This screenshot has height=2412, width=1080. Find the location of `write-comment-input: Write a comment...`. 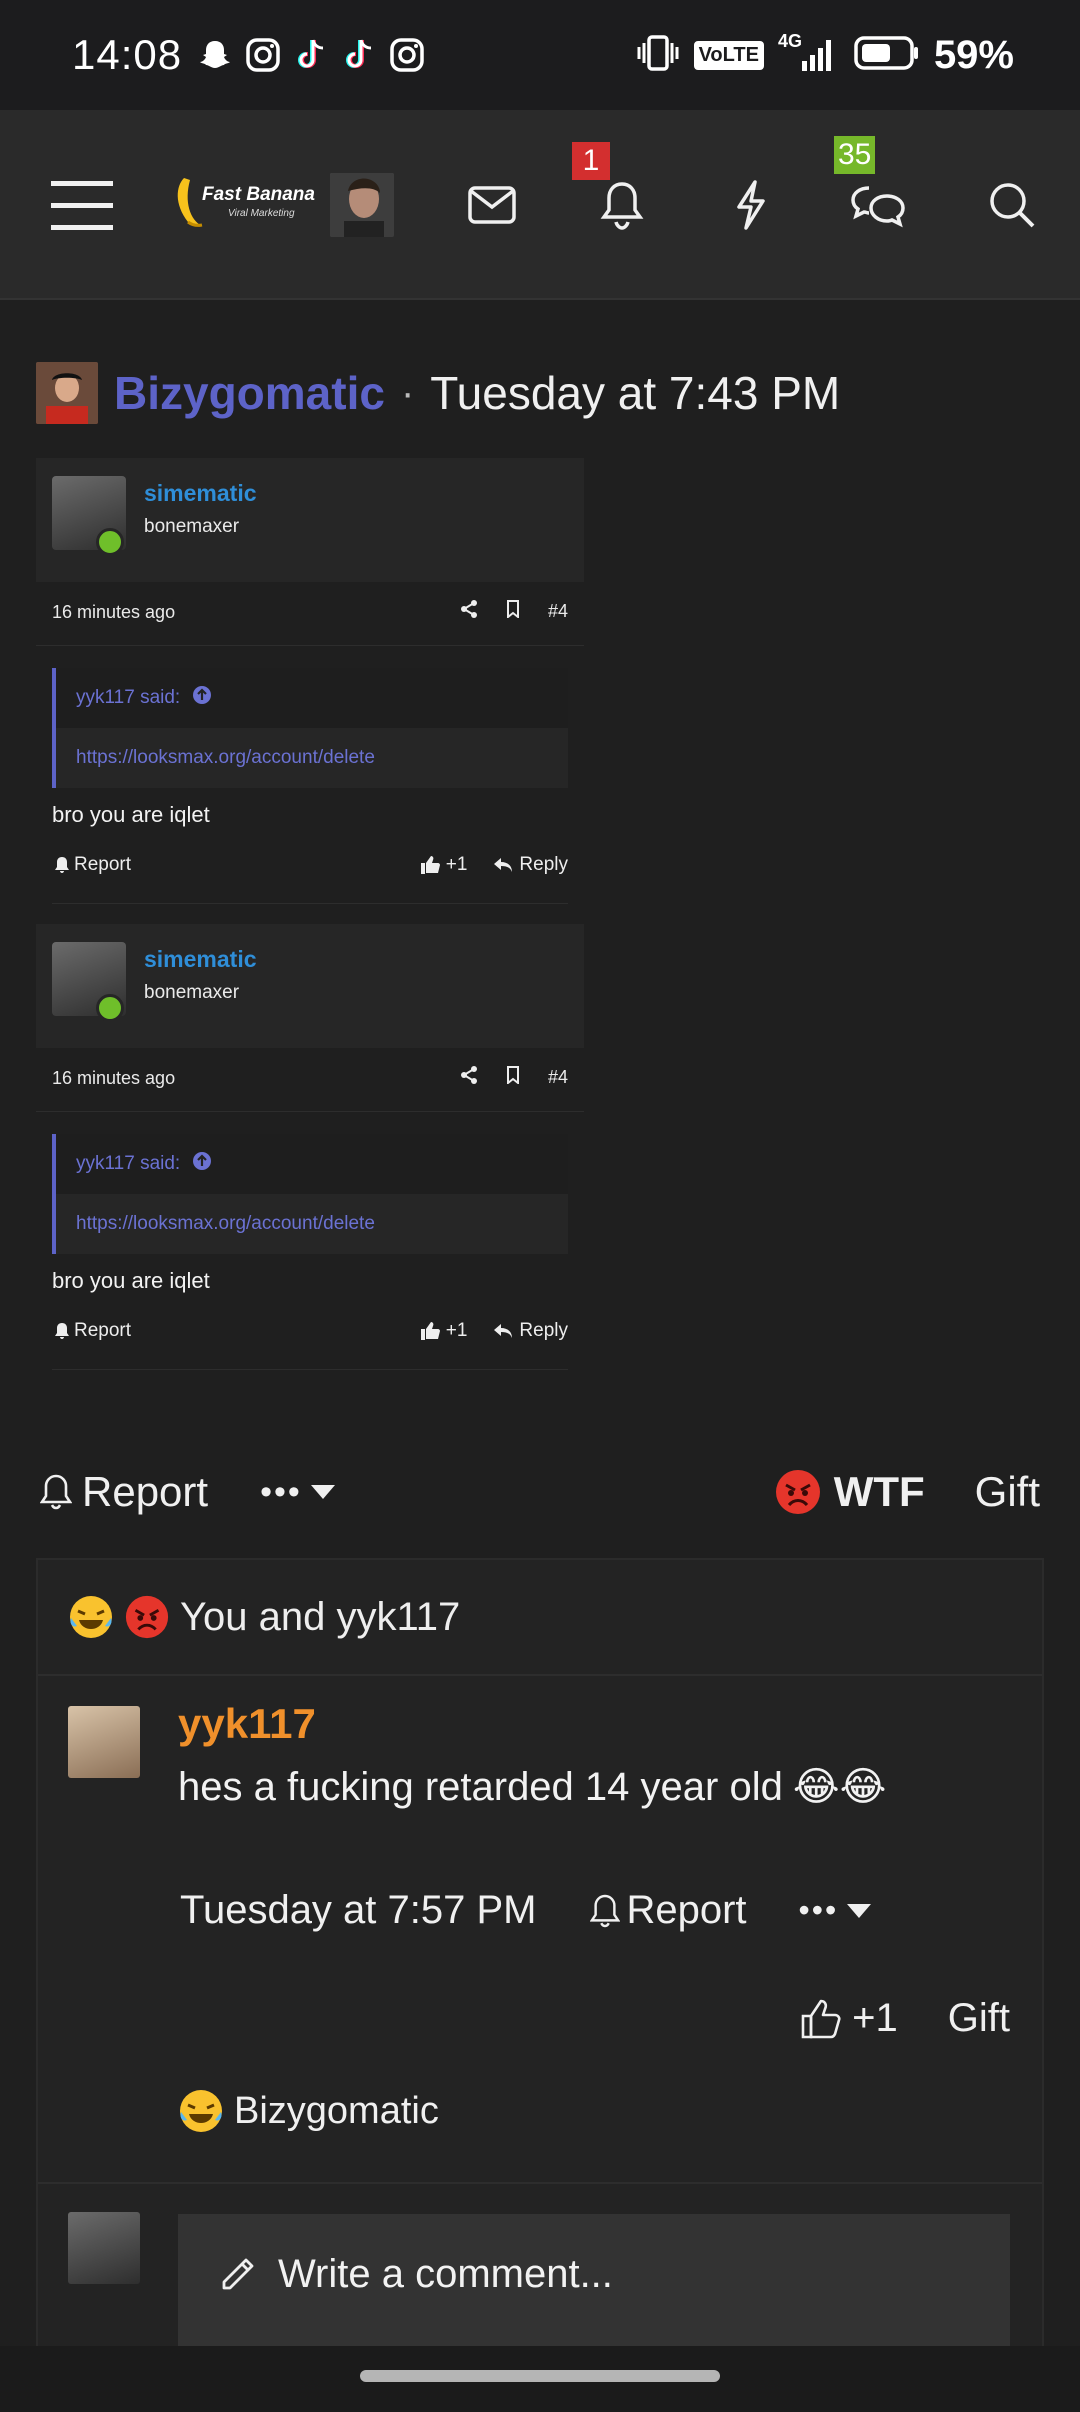

write-comment-input: Write a comment... is located at coordinates (594, 2289).